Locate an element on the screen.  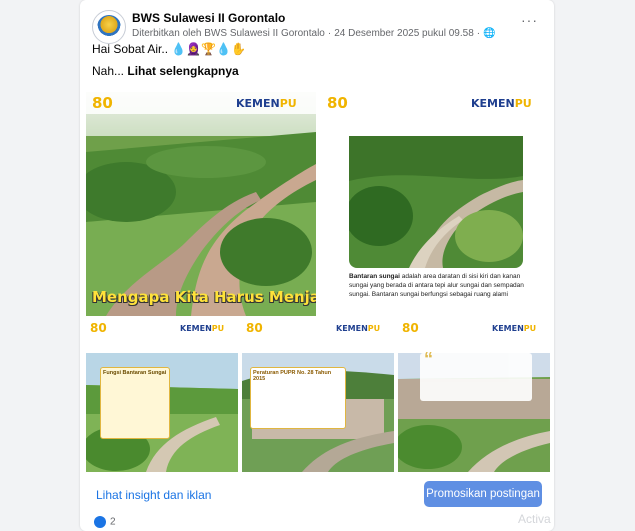
tile4-info-box: Peraturan PUPR No. 28 Tahun 2015 is located at coordinates (298, 398).